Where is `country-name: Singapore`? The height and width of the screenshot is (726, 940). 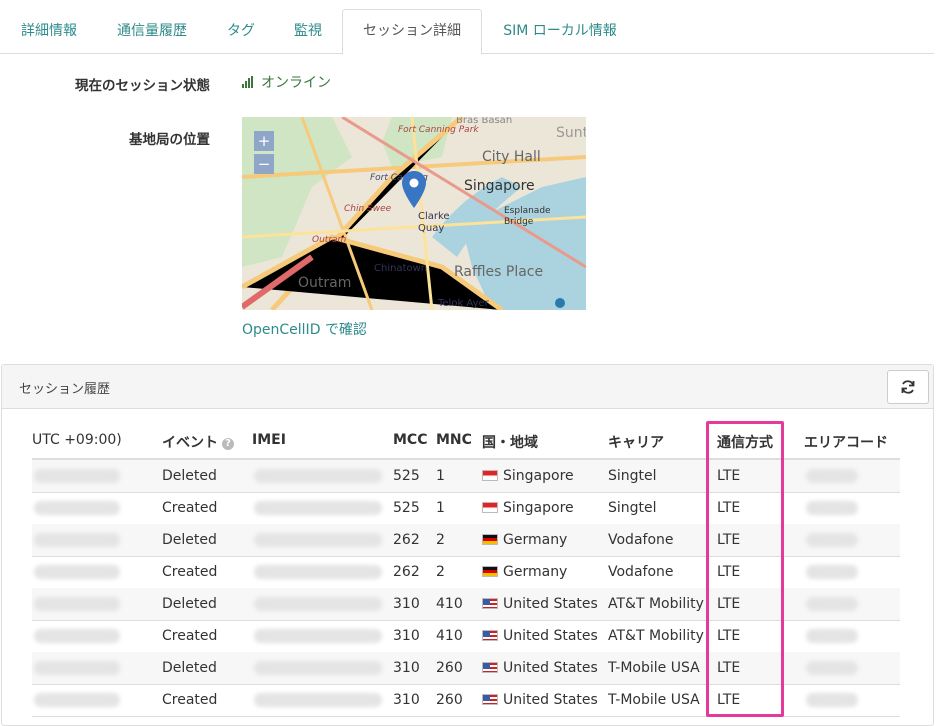 country-name: Singapore is located at coordinates (538, 476).